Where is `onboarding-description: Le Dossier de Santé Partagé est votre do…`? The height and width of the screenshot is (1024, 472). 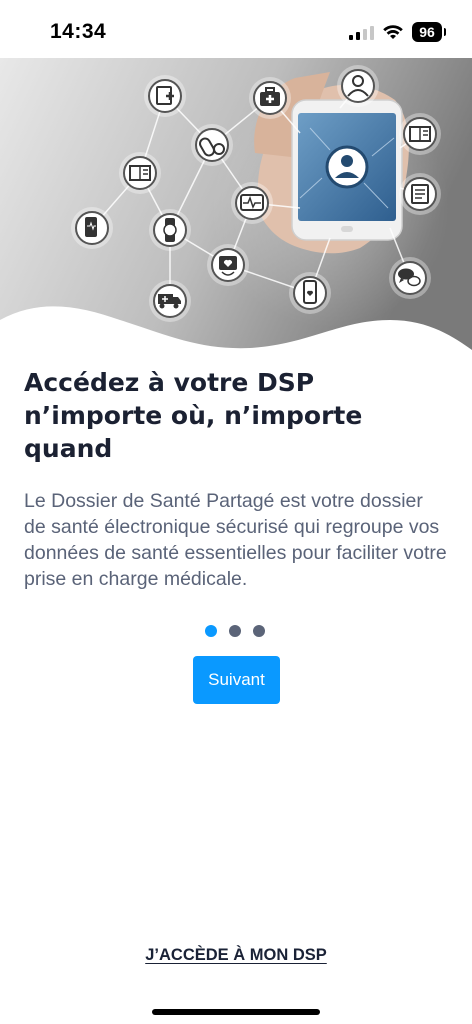 onboarding-description: Le Dossier de Santé Partagé est votre do… is located at coordinates (235, 540).